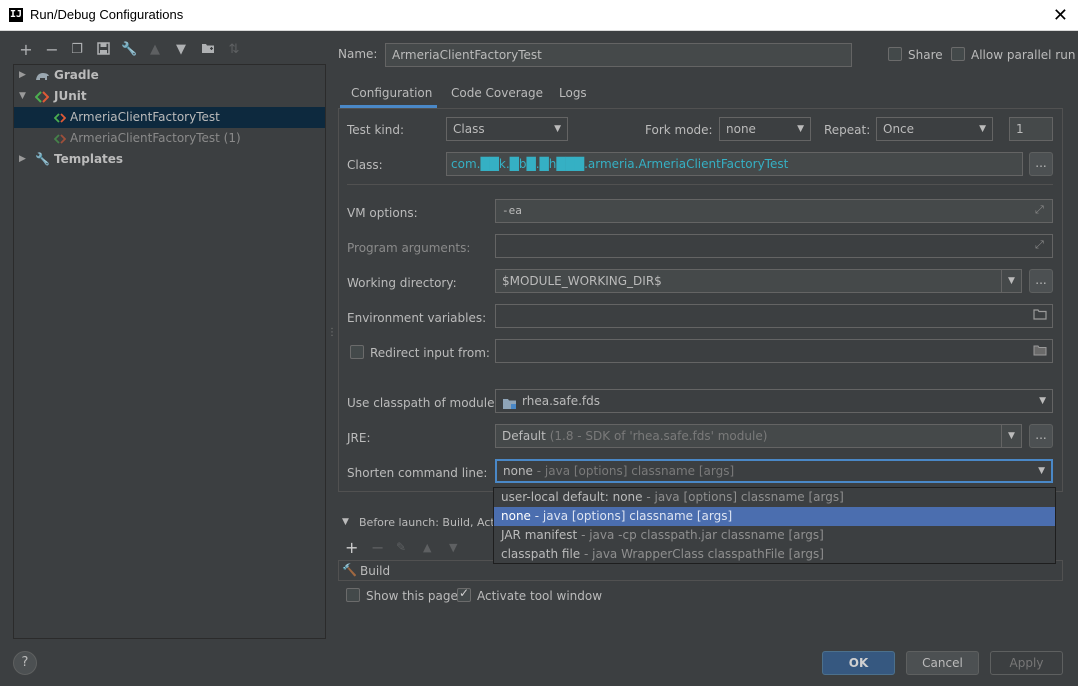 Image resolution: width=1078 pixels, height=686 pixels. What do you see at coordinates (704, 554) in the screenshot?
I see `option-desc: - java WrapperClass classpathFile [args]` at bounding box center [704, 554].